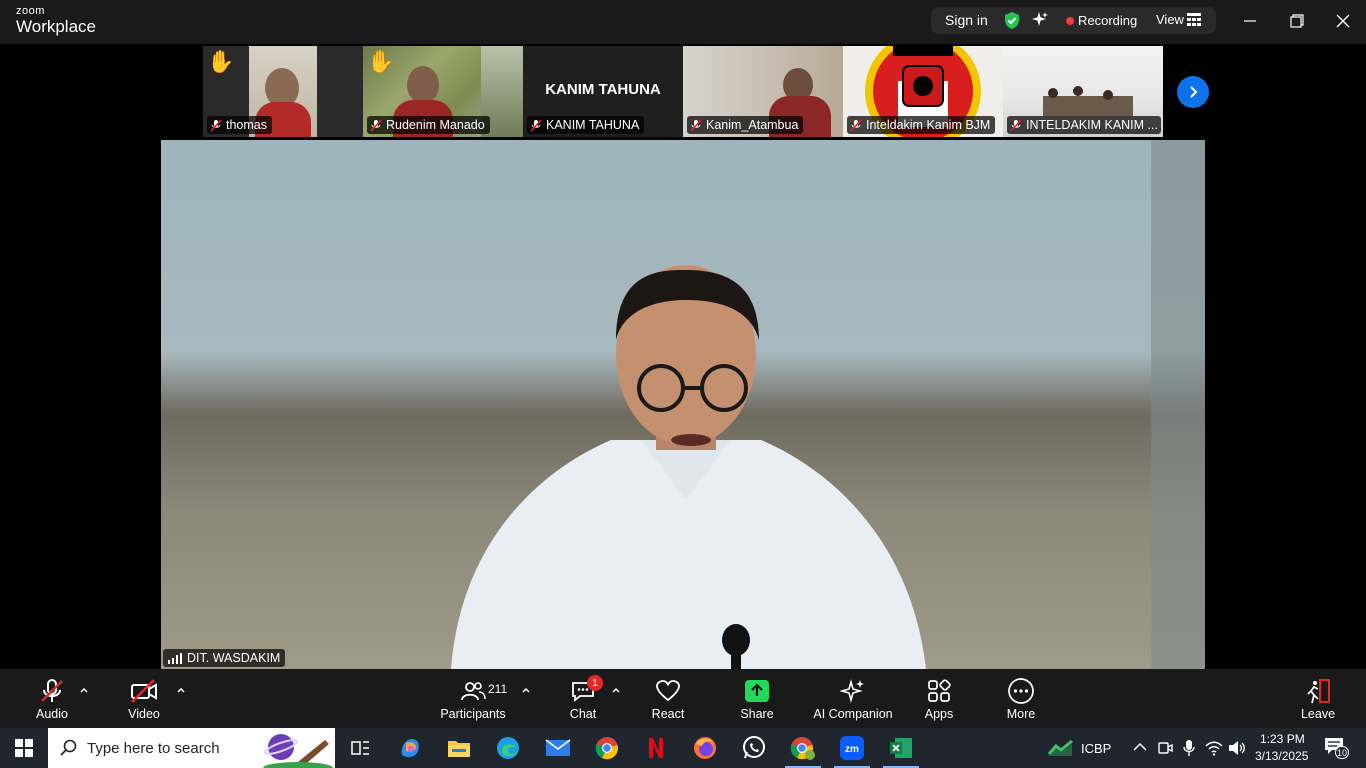 The image size is (1366, 768). Describe the element at coordinates (966, 20) in the screenshot. I see `sign-in-button: Sign in` at that location.